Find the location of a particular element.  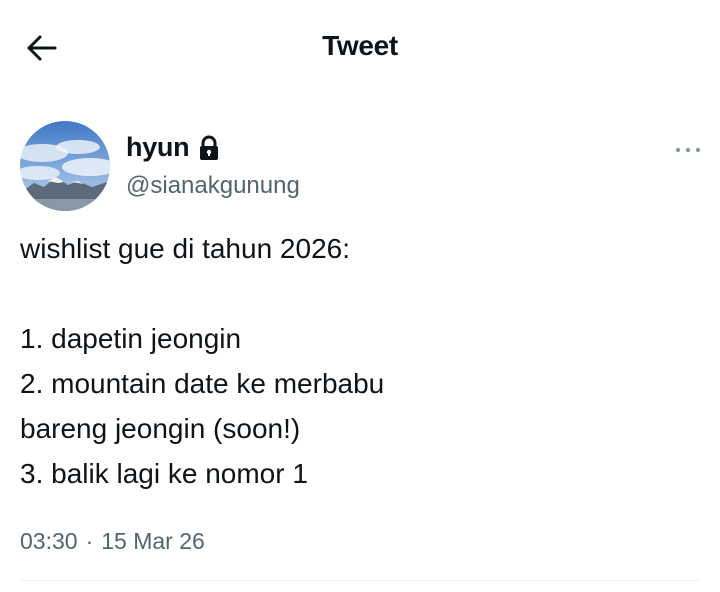

page-title: Tweet is located at coordinates (360, 45).